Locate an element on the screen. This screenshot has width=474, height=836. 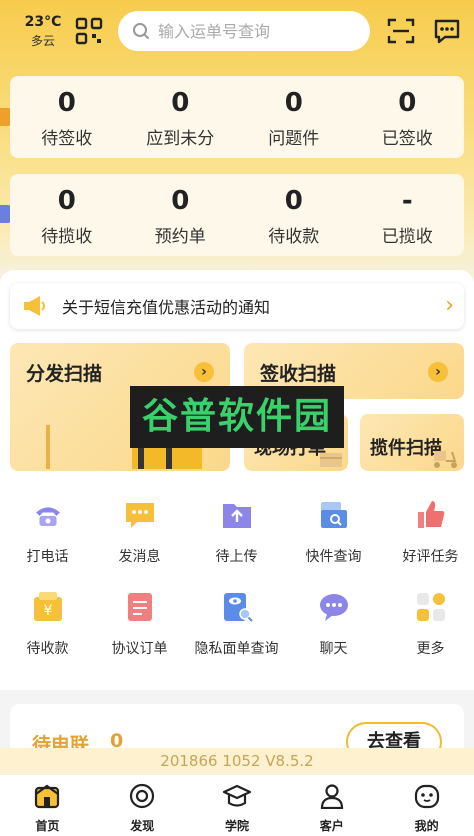
tool-chat: 聊天 is located at coordinates (333, 624).